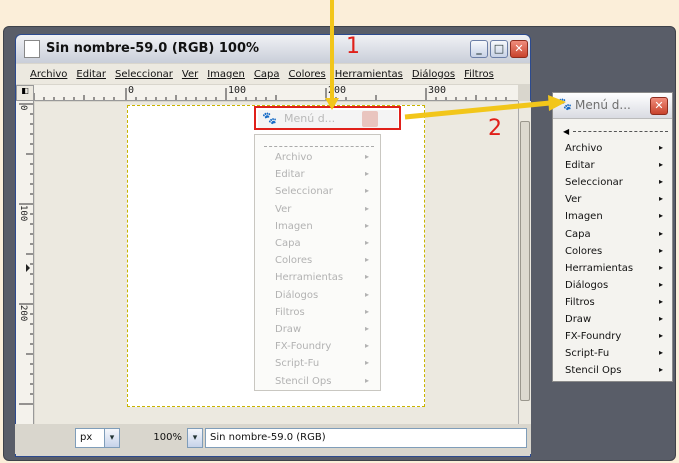 Image resolution: width=679 pixels, height=463 pixels. Describe the element at coordinates (594, 183) in the screenshot. I see `tearoff-menu-item-label: Seleccionar` at that location.